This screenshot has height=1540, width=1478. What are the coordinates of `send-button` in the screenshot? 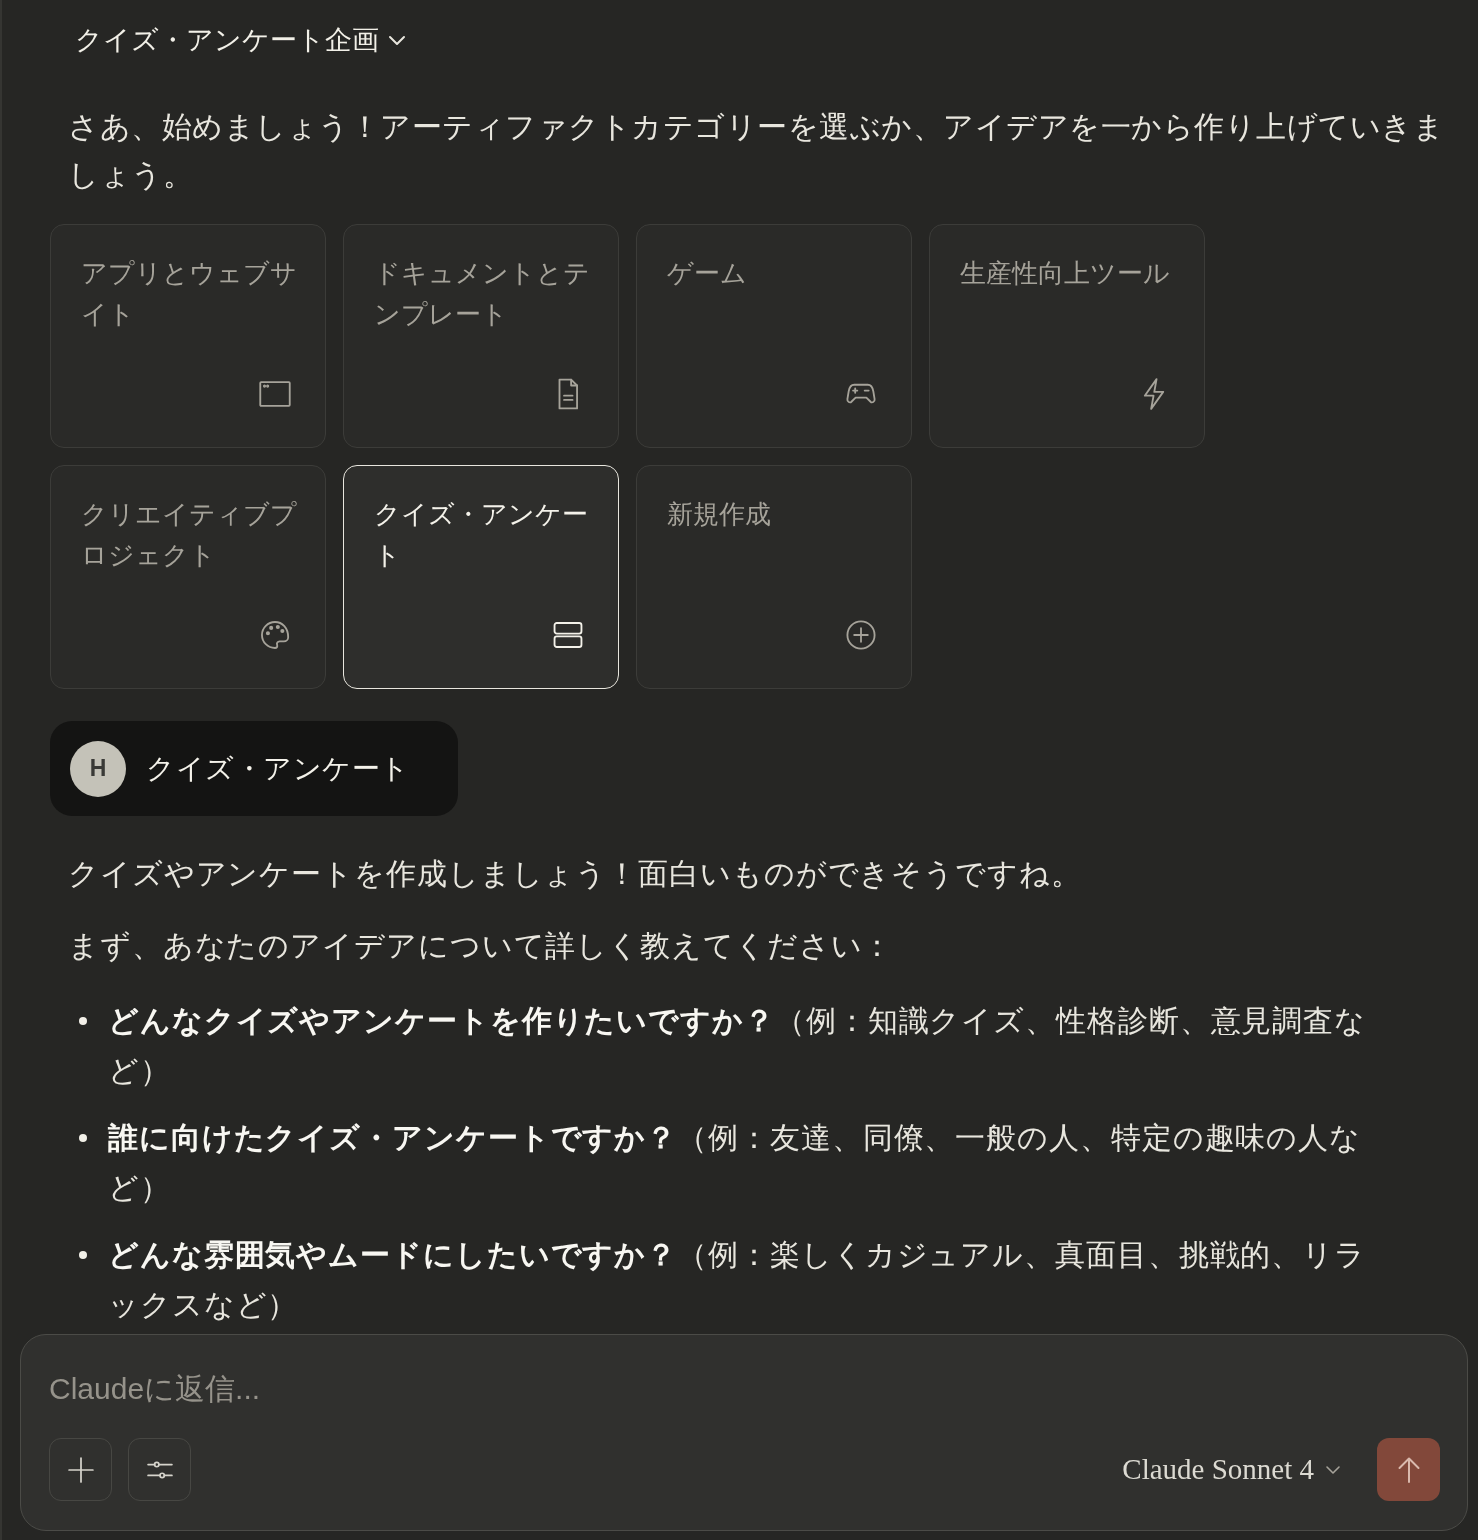 It's located at (1408, 1469).